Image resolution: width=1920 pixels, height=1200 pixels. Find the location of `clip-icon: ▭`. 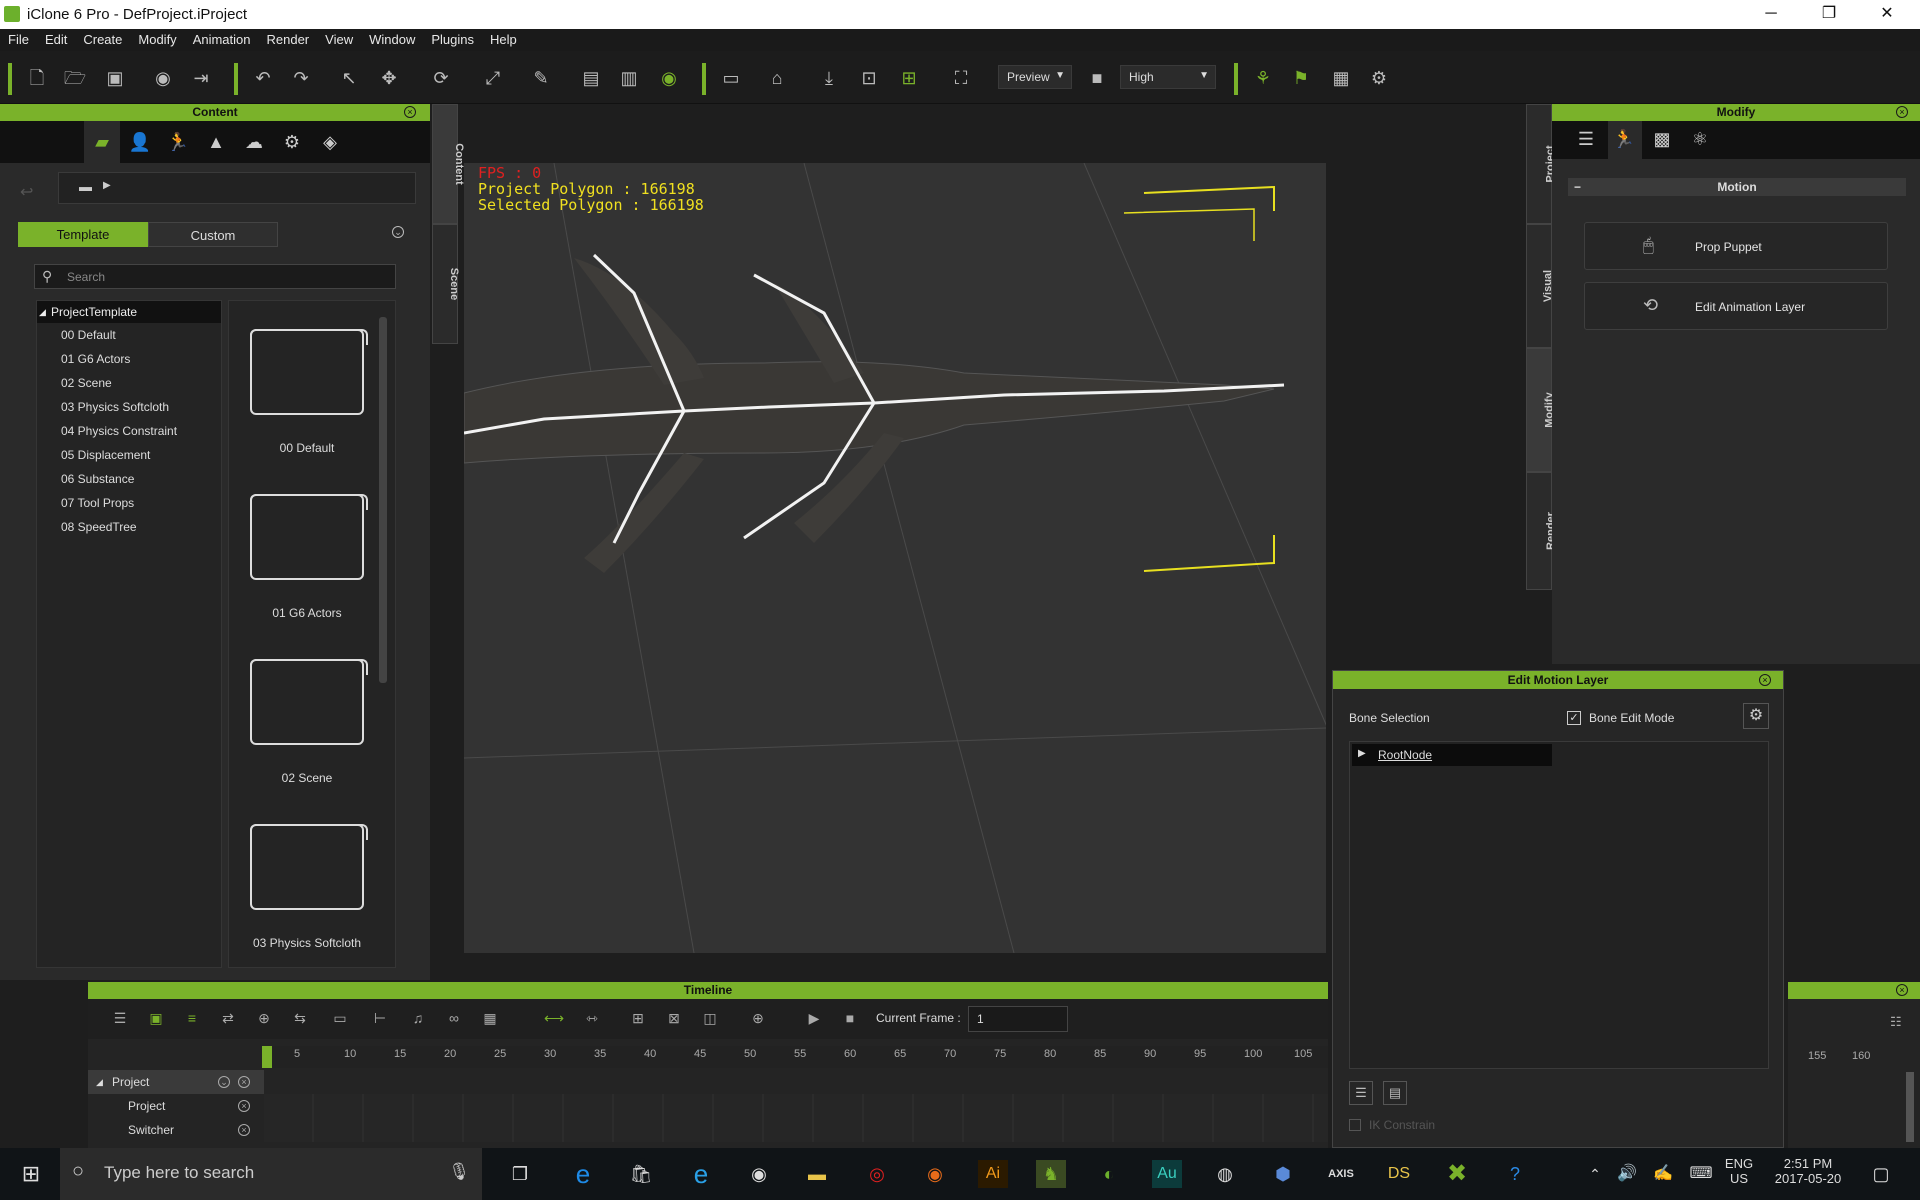

clip-icon: ▭ is located at coordinates (340, 1019).